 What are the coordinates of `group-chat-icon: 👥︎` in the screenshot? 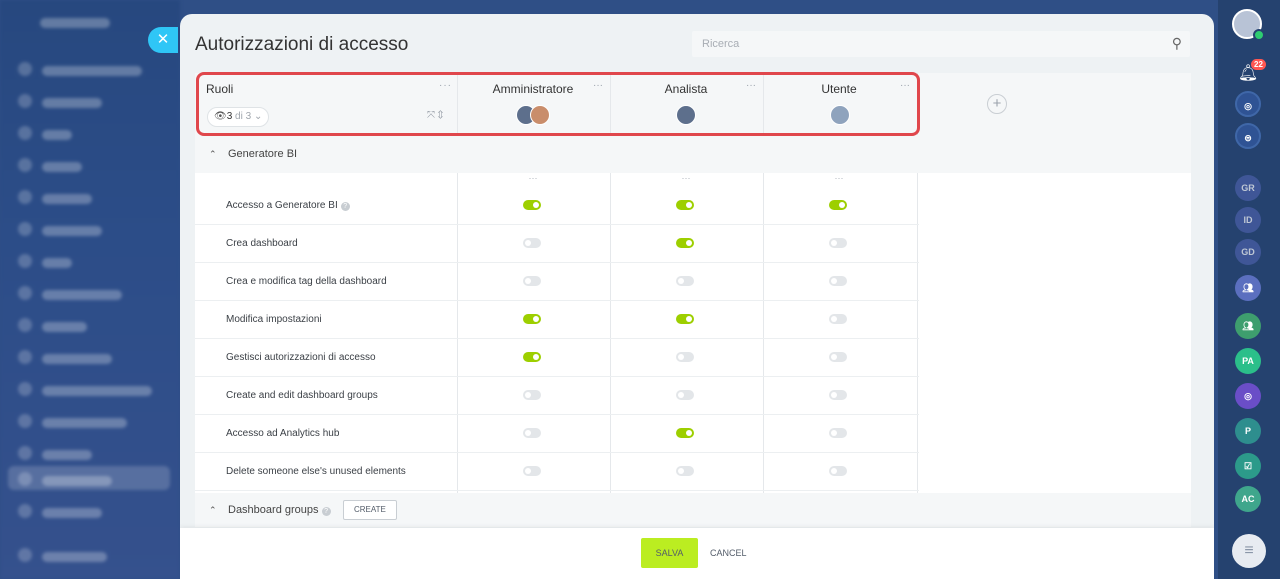 It's located at (1248, 288).